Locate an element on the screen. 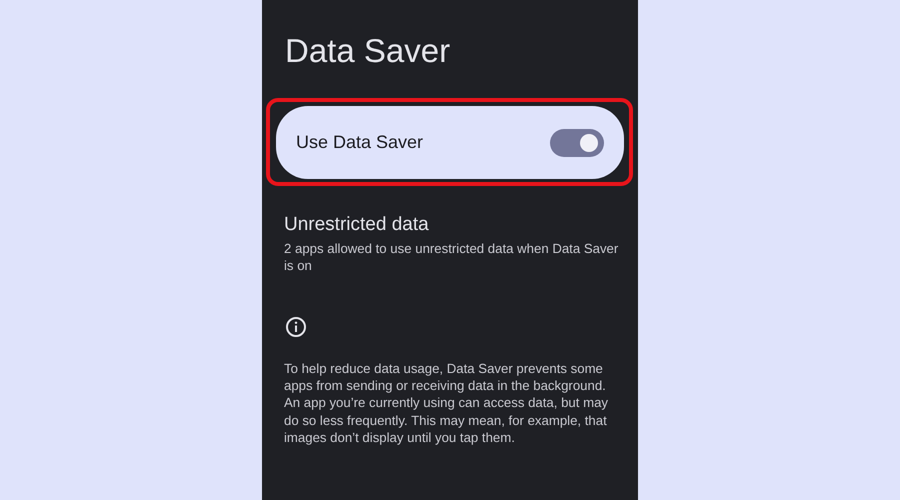  toggle-switch is located at coordinates (577, 142).